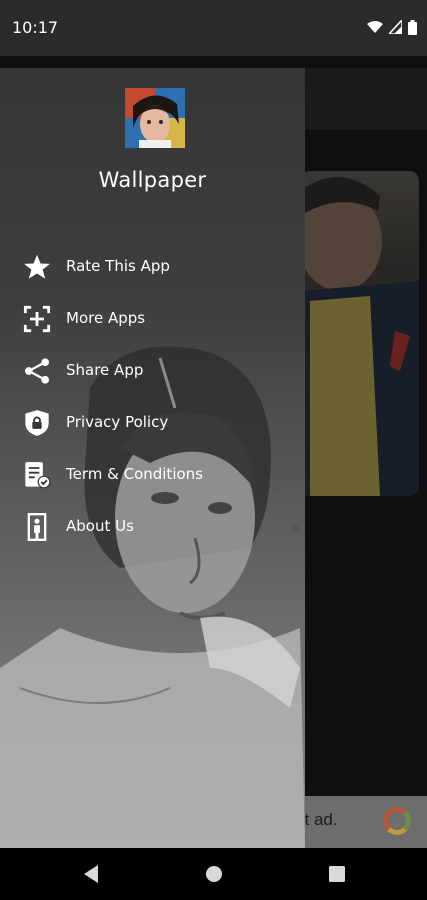 This screenshot has height=900, width=427. I want to click on menu-item-share-app: Share App, so click(152, 370).